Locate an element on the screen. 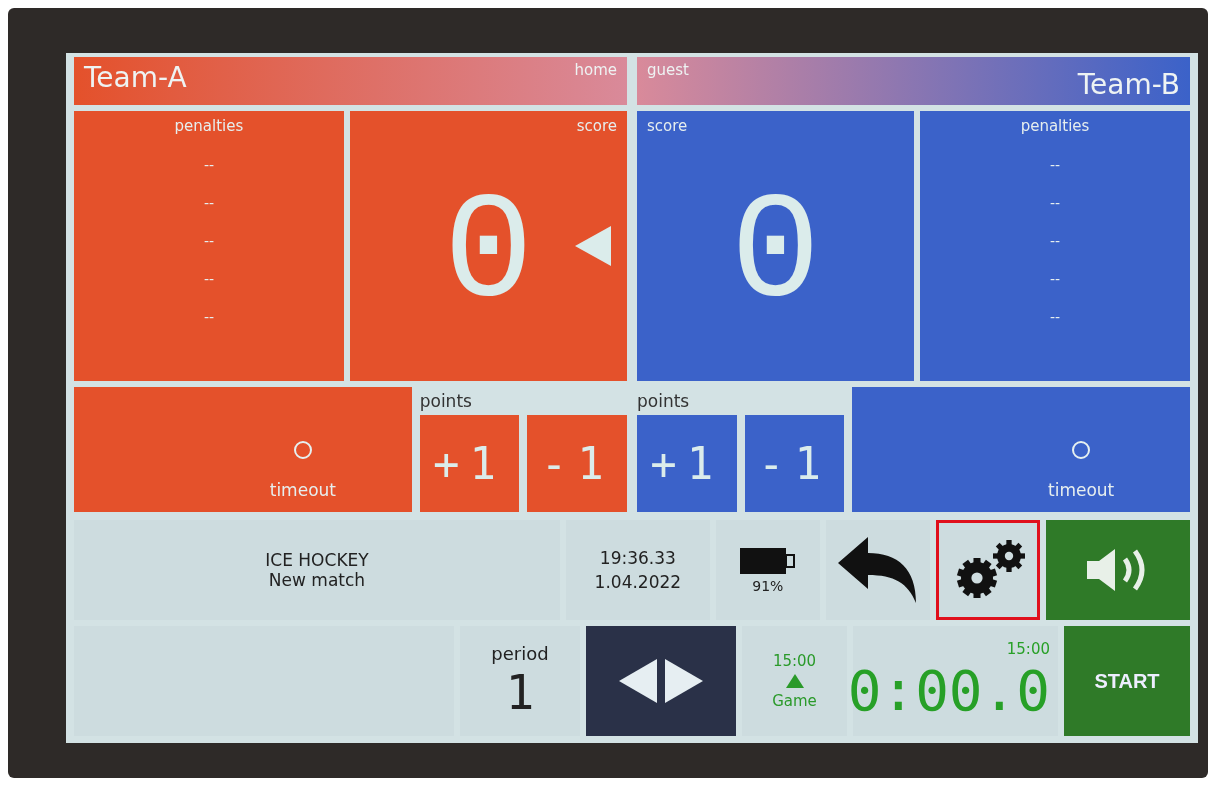 The width and height of the screenshot is (1215, 795). possession-arrow-icon is located at coordinates (593, 246).